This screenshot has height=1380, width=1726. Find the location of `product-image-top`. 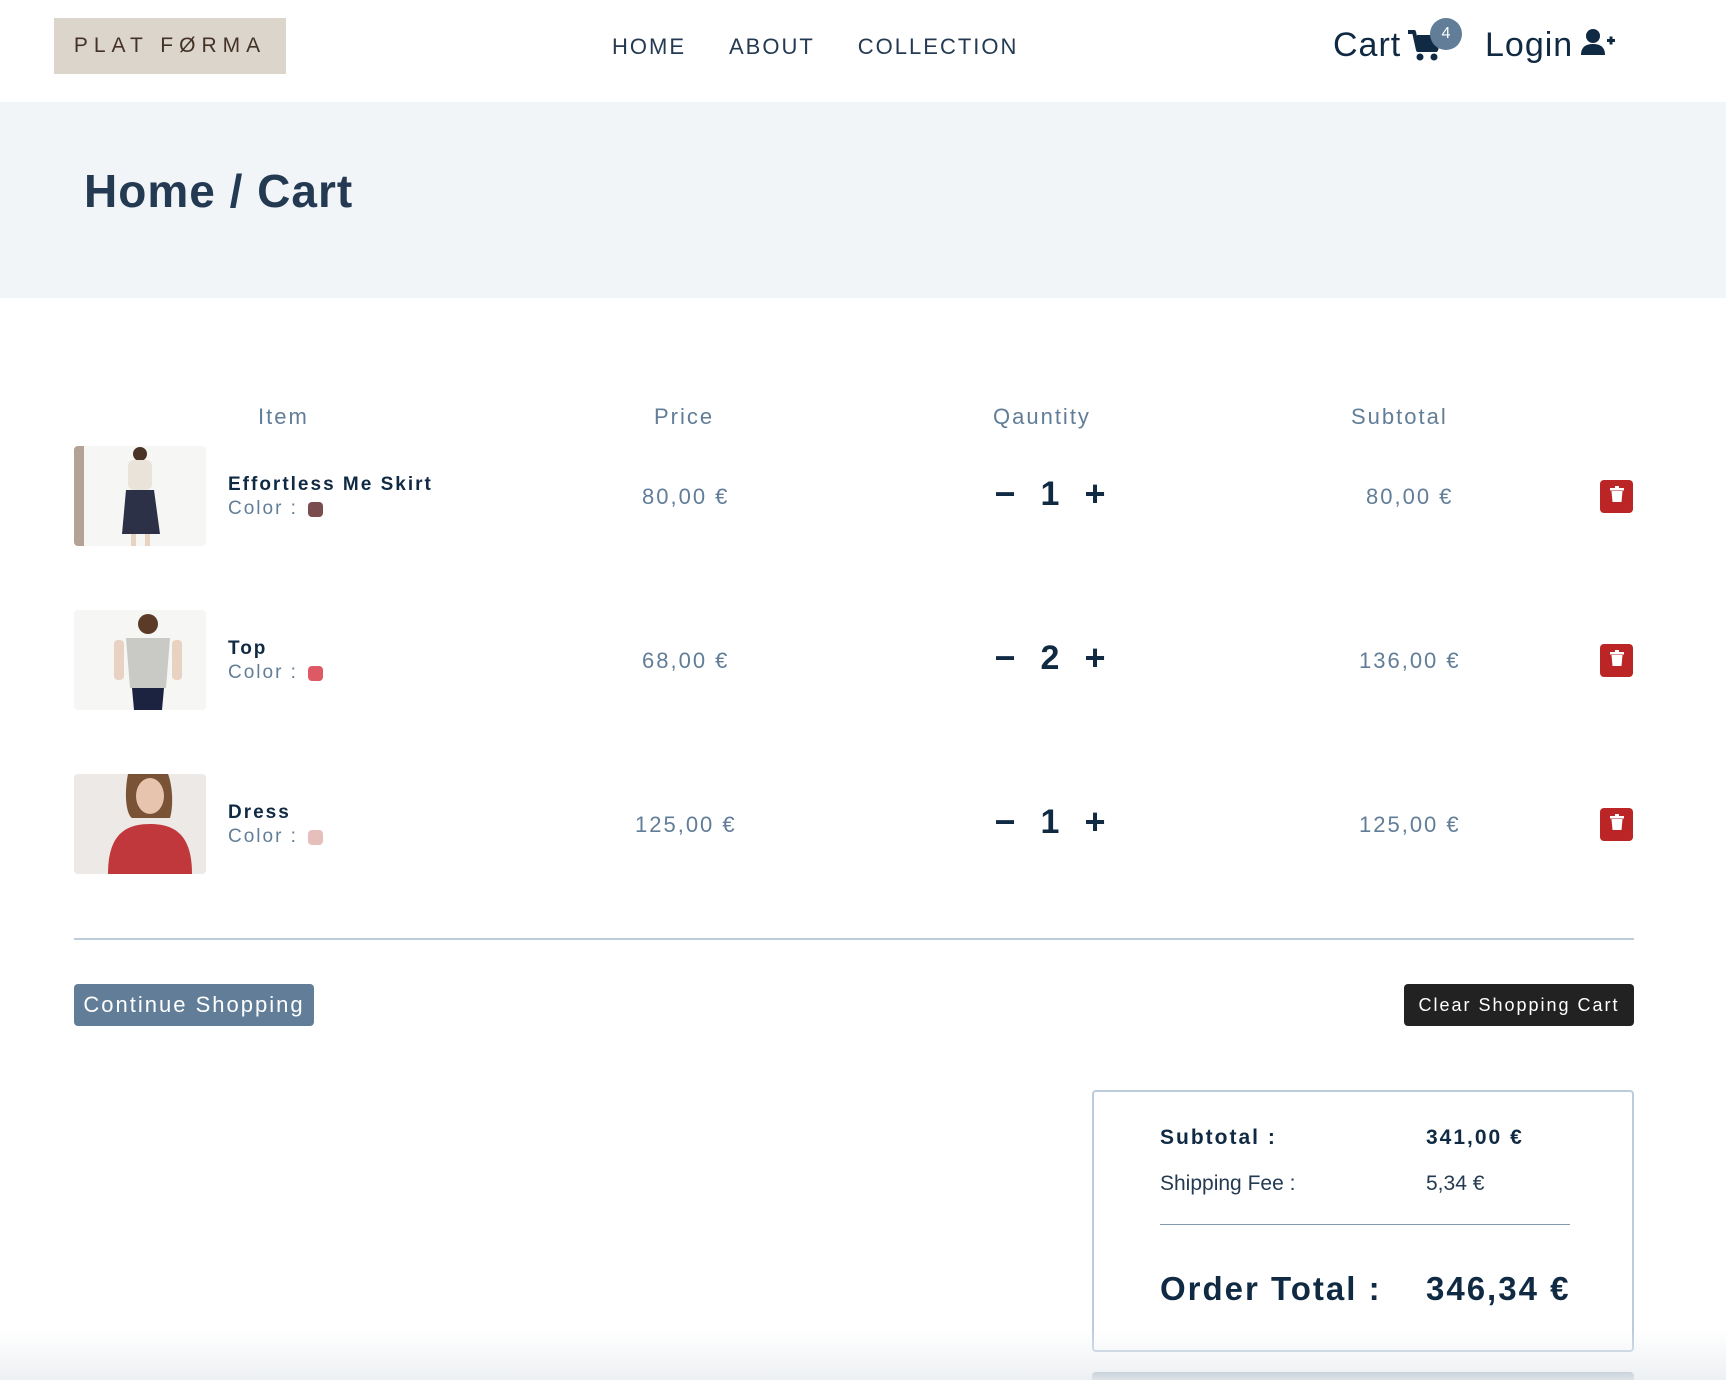

product-image-top is located at coordinates (140, 660).